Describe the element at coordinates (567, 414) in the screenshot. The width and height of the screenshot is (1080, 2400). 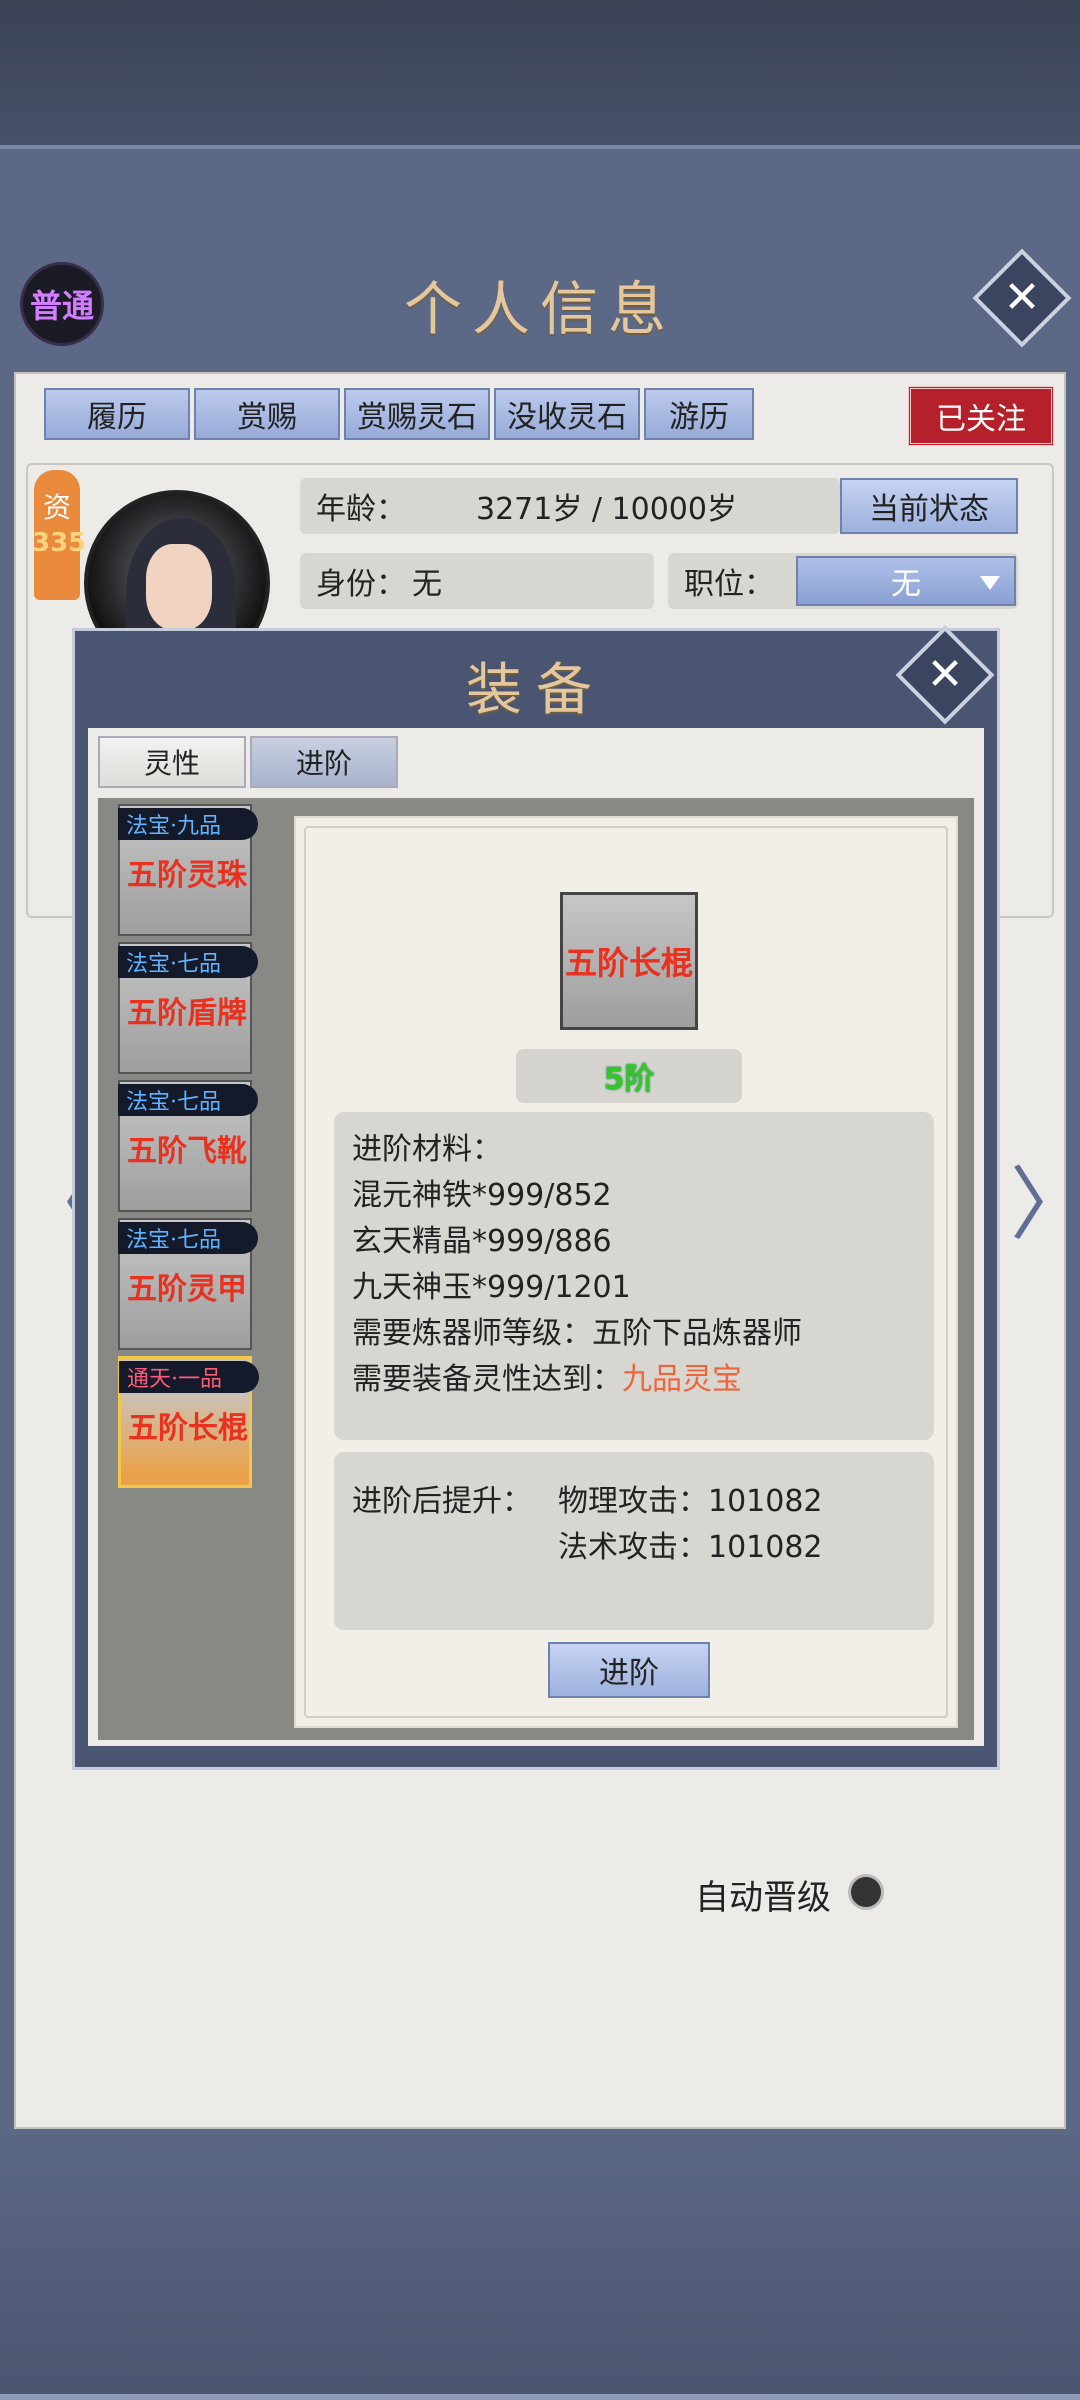
I see `tab-confiscate-stones: 没收灵石` at that location.